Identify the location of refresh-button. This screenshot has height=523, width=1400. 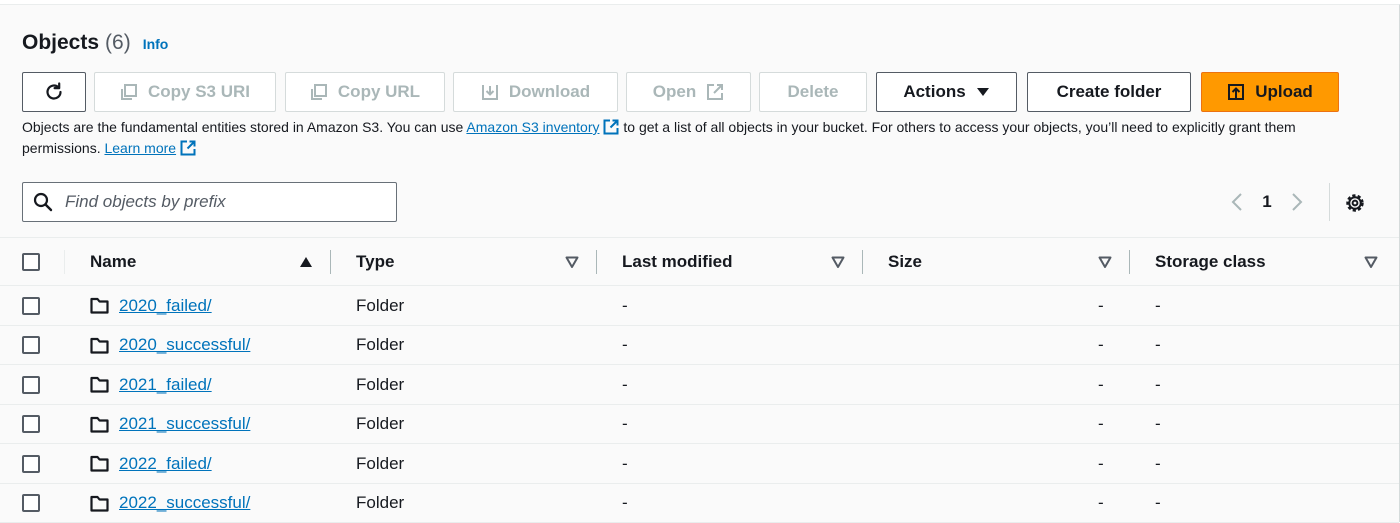
(54, 92).